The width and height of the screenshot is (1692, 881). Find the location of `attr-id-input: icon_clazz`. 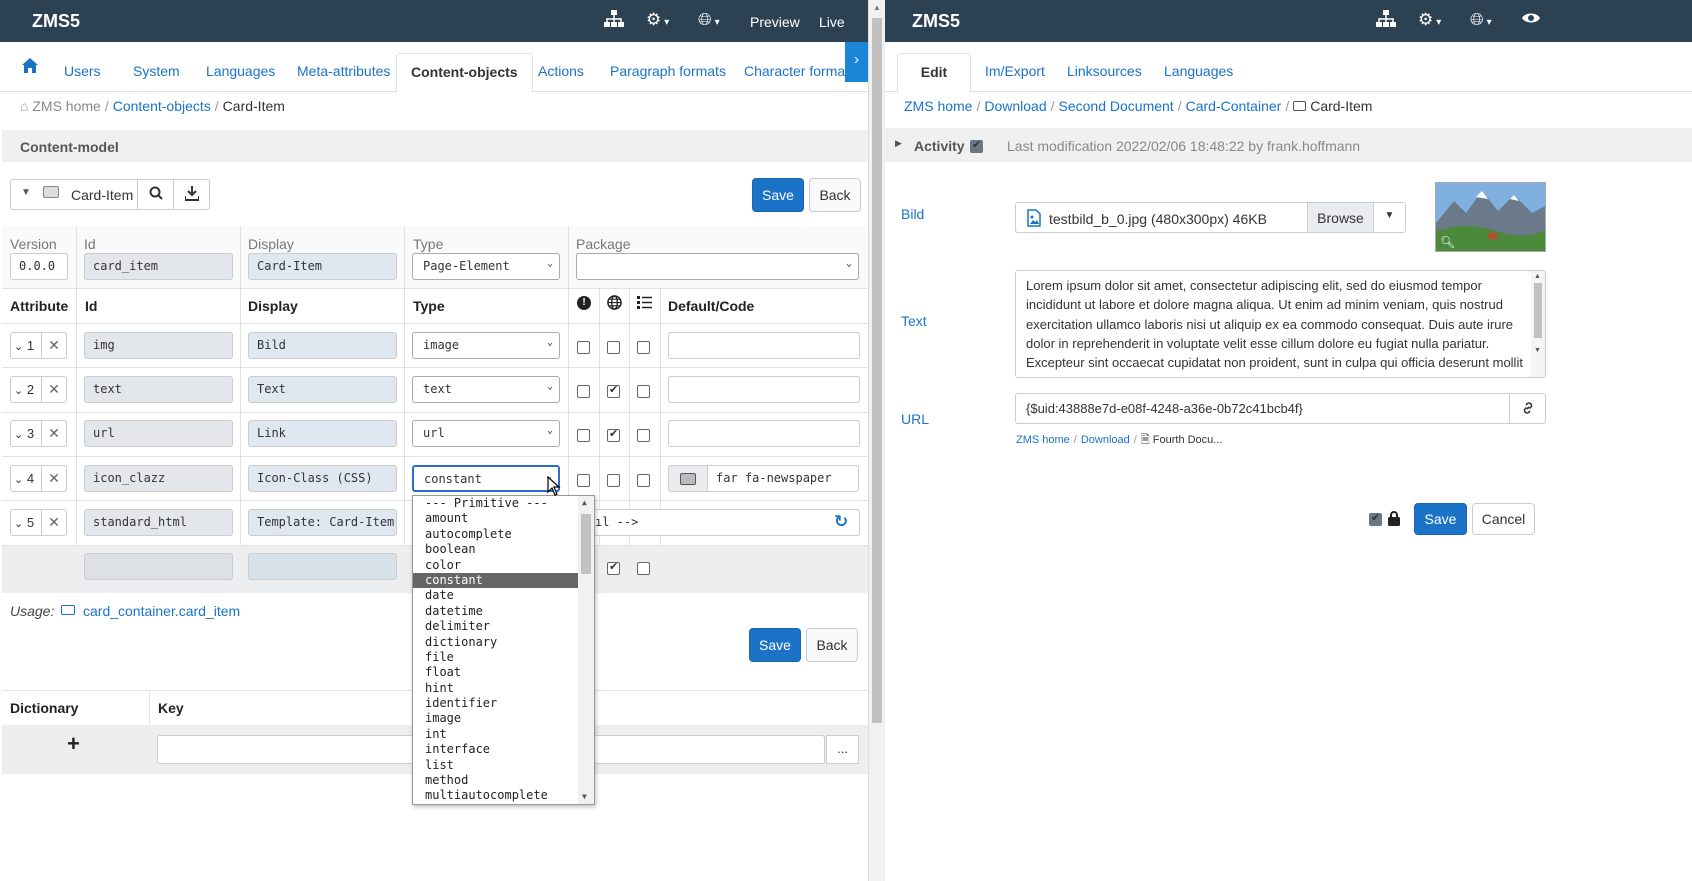

attr-id-input: icon_clazz is located at coordinates (158, 478).